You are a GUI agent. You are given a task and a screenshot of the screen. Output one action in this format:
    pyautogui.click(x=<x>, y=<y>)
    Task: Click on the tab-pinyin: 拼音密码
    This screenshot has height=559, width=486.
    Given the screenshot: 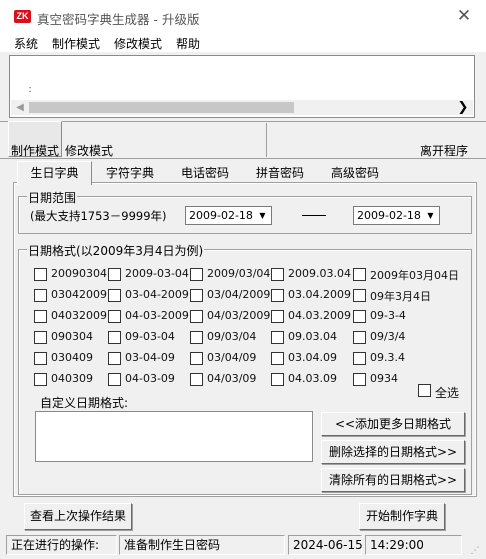 What is the action you would take?
    pyautogui.click(x=280, y=174)
    